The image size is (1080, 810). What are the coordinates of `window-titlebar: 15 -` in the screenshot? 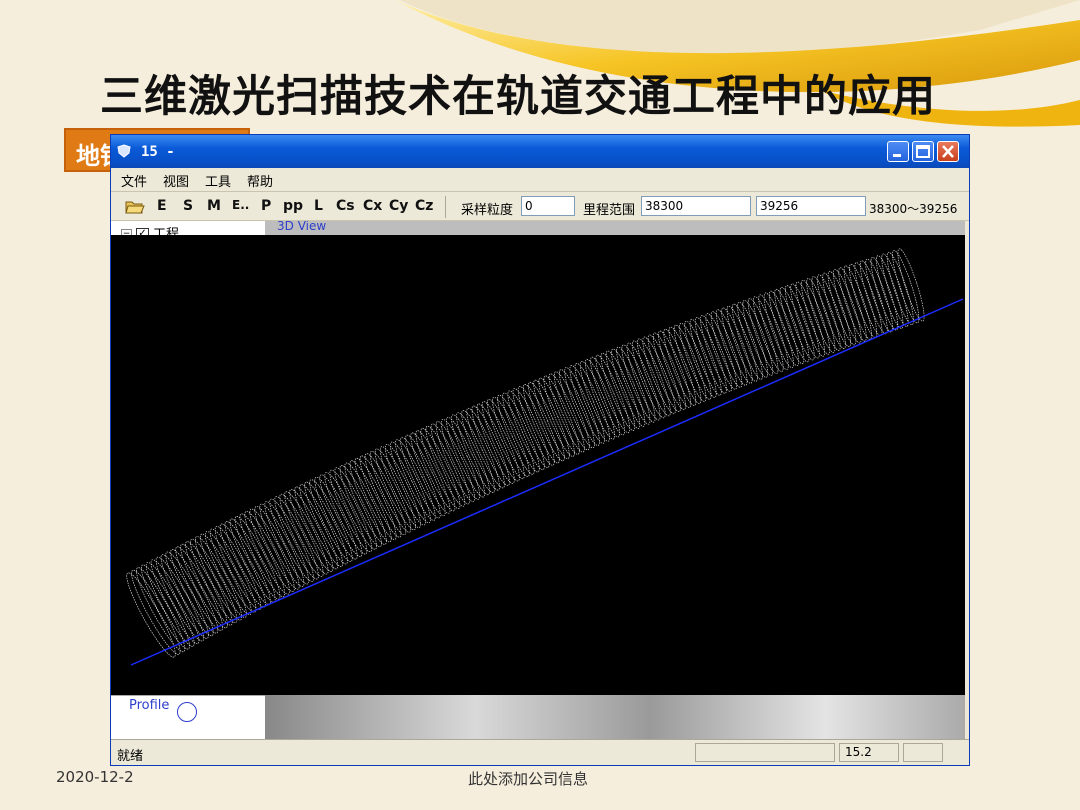 It's located at (540, 151).